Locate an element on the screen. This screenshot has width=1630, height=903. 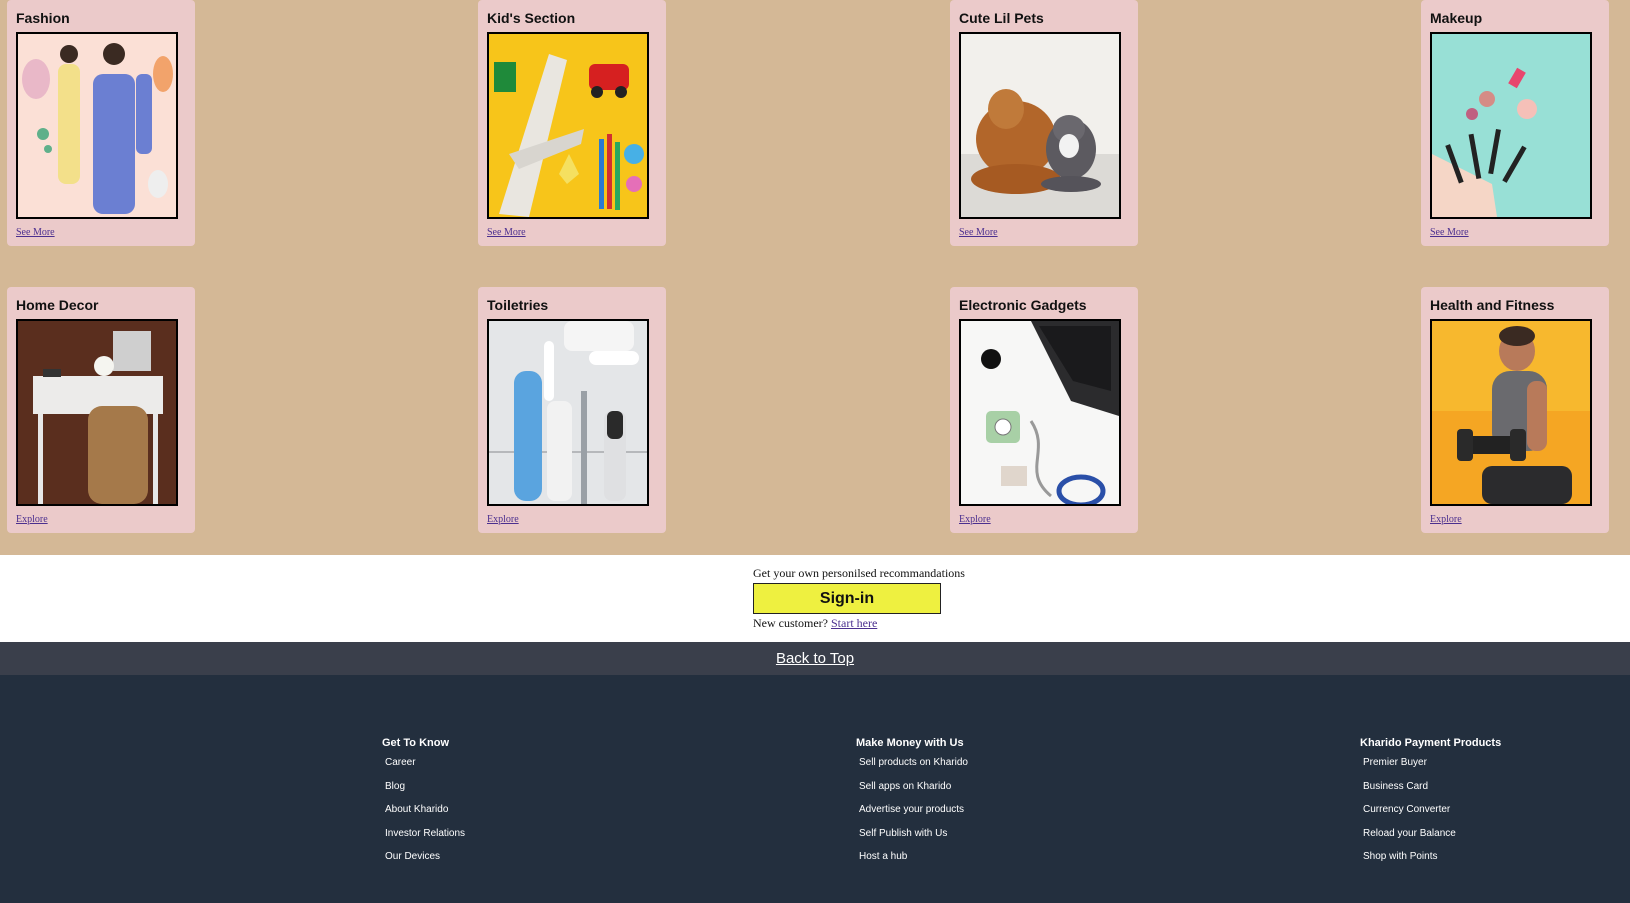
footer-link: Self Publish with Us is located at coordinates (913, 834).